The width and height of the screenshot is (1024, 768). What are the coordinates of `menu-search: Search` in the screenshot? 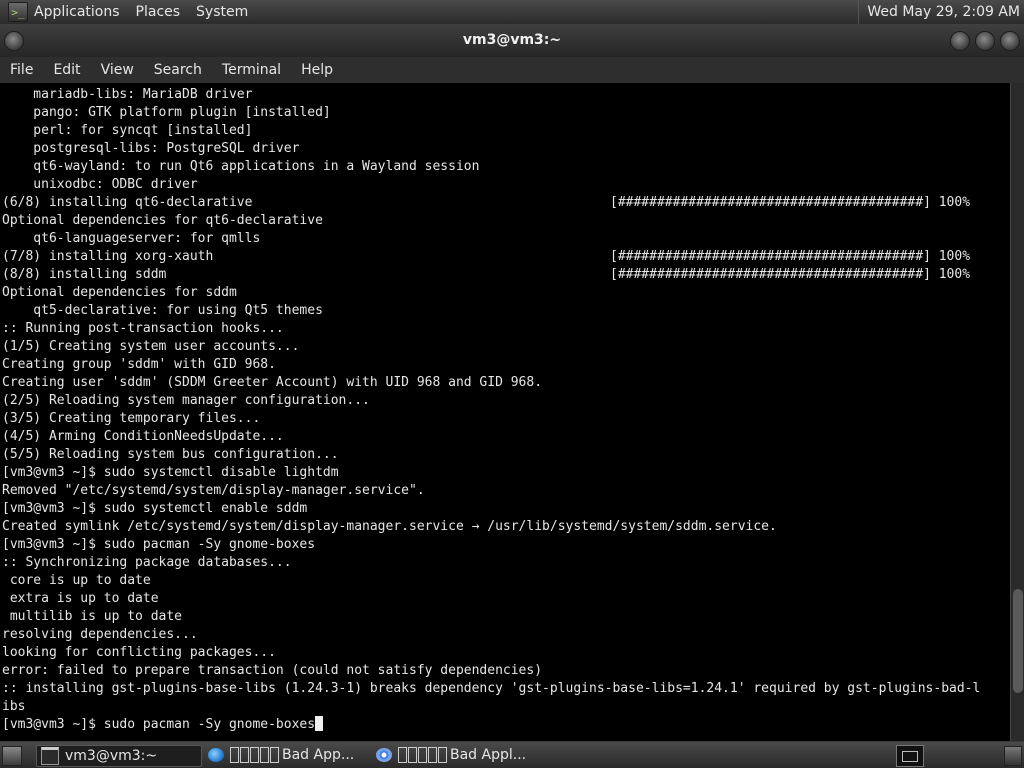 It's located at (178, 70).